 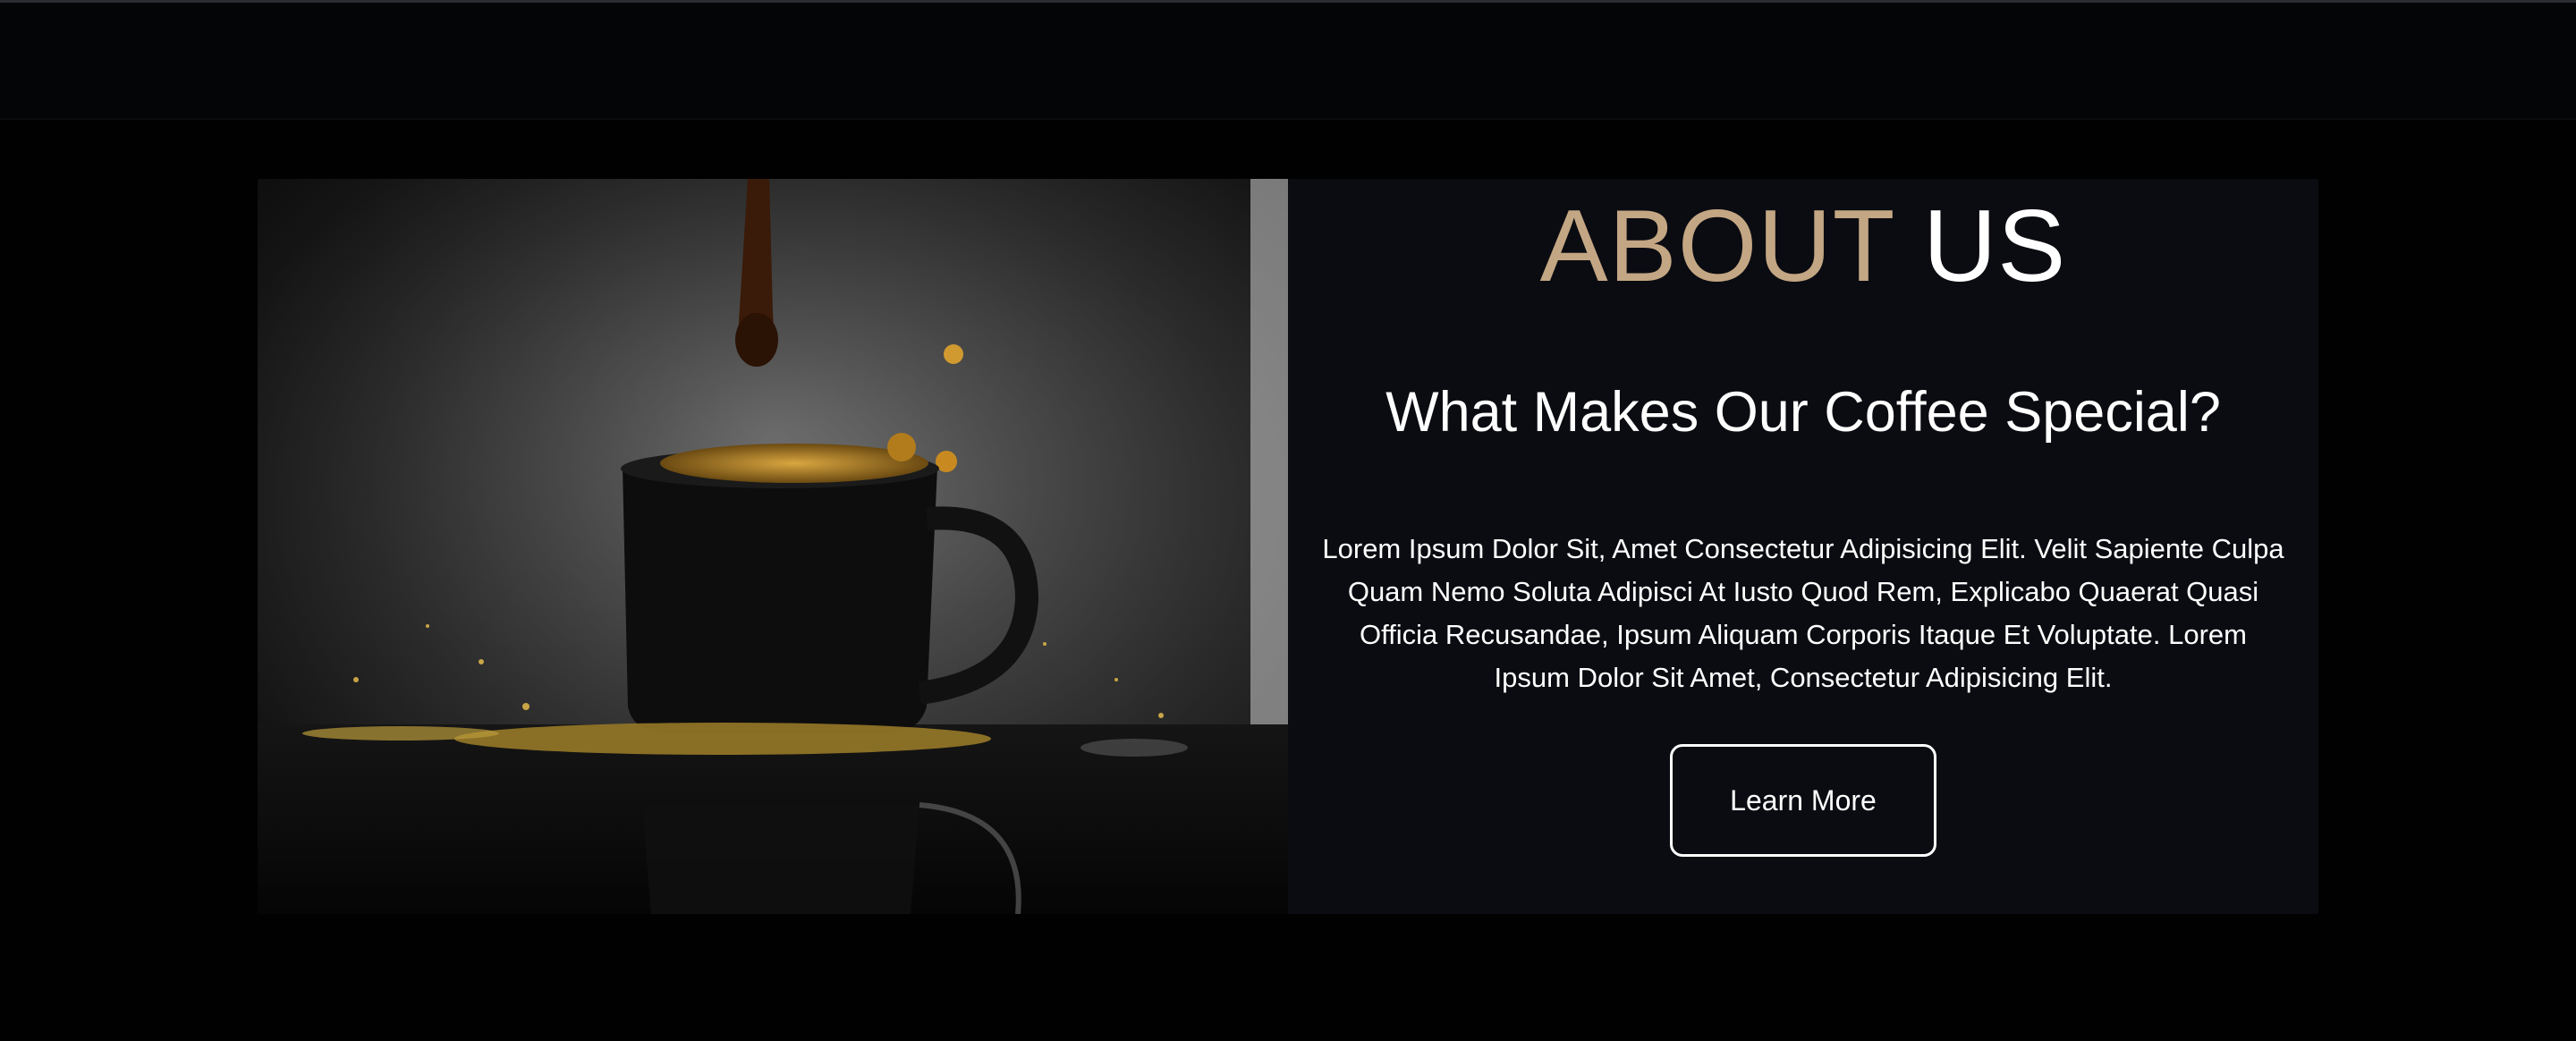 I want to click on about-title: ABOUT US, so click(x=1803, y=247).